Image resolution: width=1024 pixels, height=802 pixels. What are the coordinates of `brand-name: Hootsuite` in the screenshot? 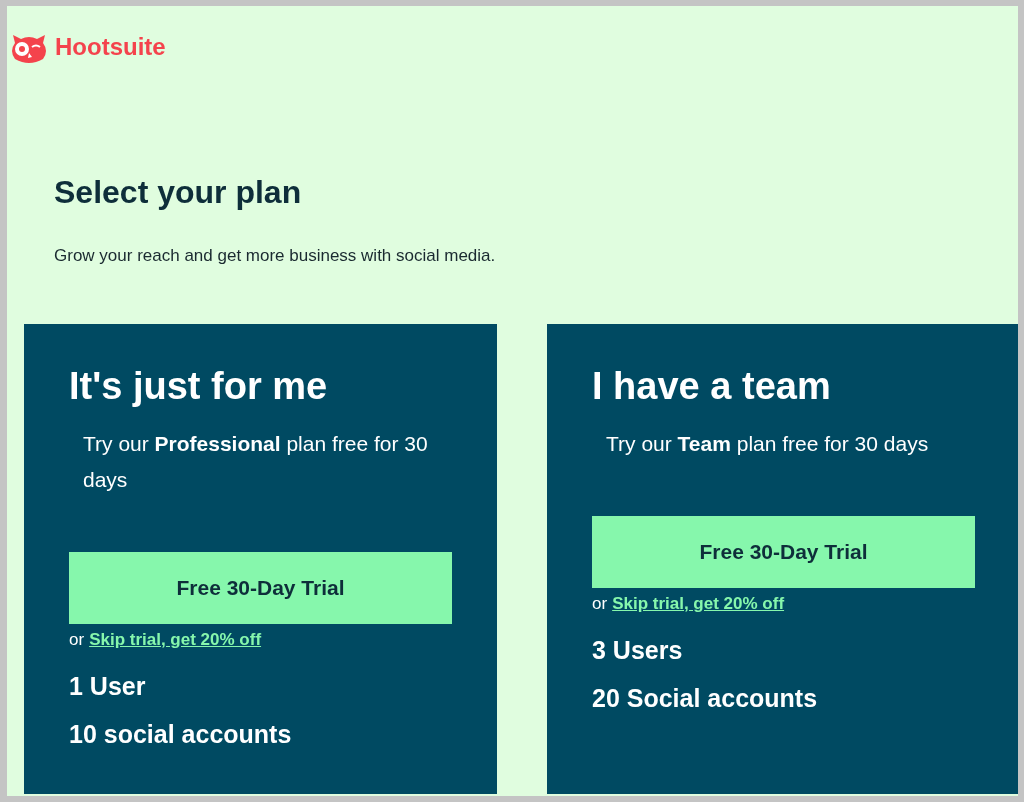 It's located at (110, 47).